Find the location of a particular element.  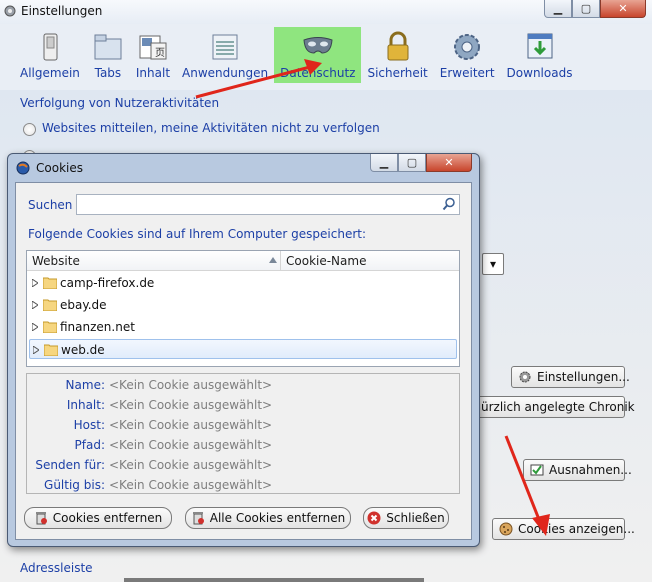

tree-row-selected: web.de is located at coordinates (243, 349).